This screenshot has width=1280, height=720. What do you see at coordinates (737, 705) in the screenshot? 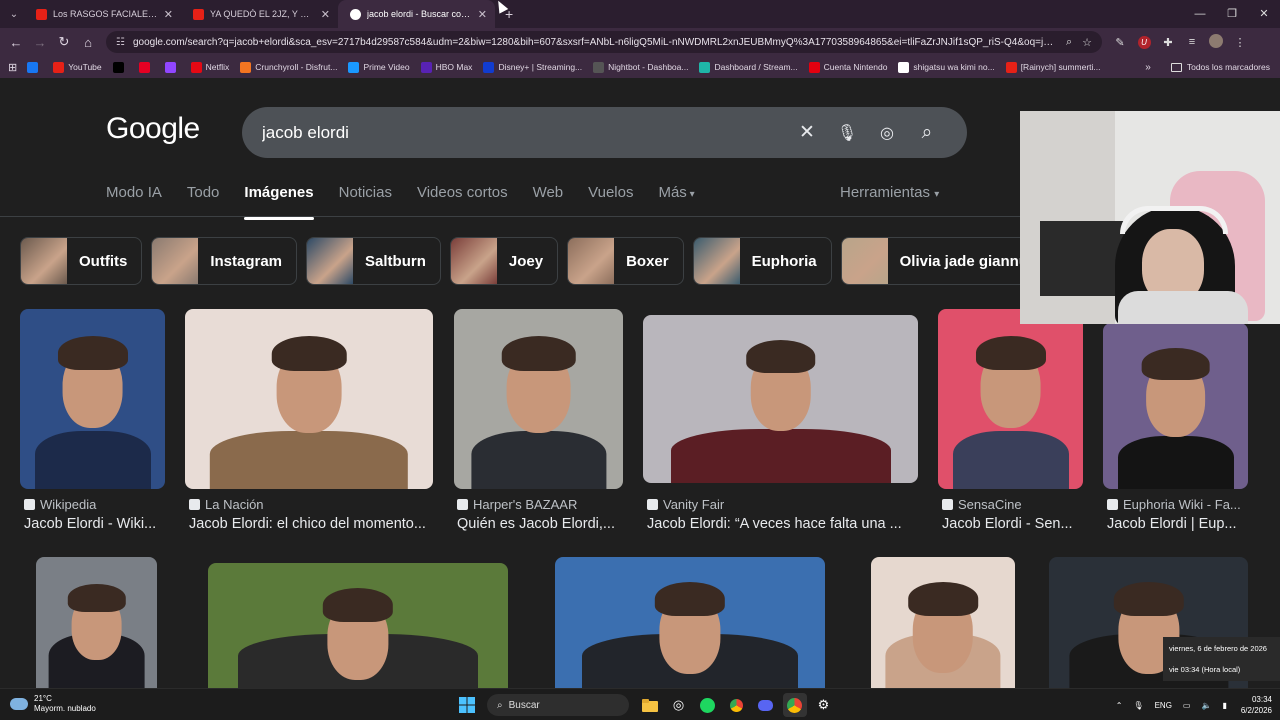
I see `chrome-icon` at bounding box center [737, 705].